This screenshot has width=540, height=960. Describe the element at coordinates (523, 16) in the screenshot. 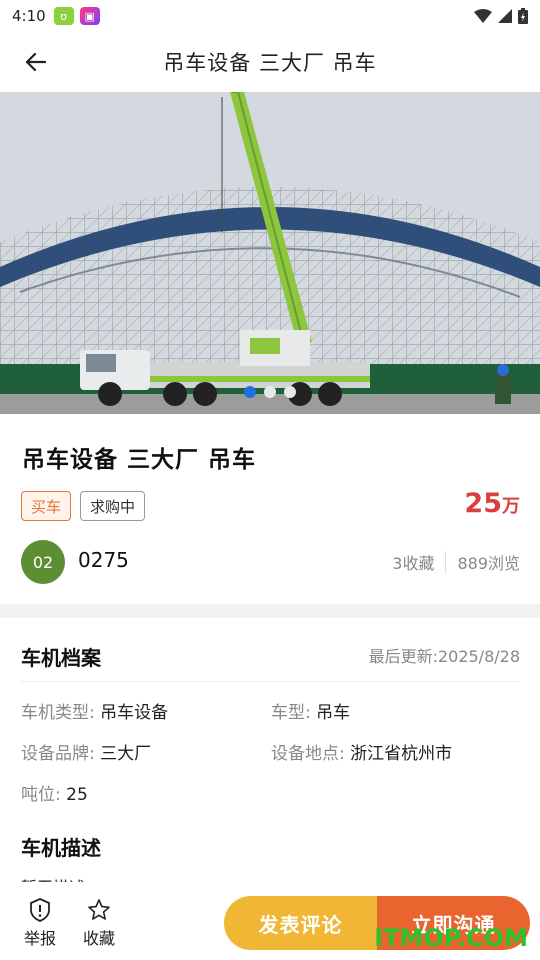

I see `battery-icon` at that location.